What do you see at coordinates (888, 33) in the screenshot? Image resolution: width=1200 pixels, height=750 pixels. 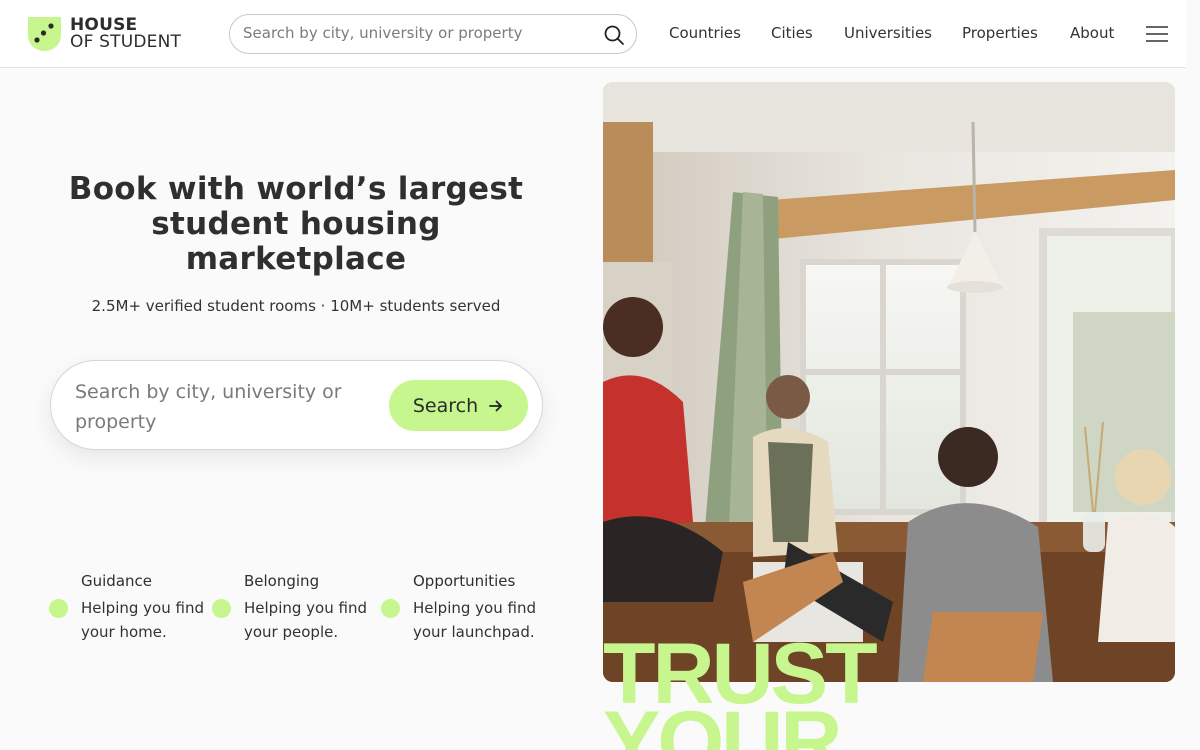 I see `nav-universities: Universities` at bounding box center [888, 33].